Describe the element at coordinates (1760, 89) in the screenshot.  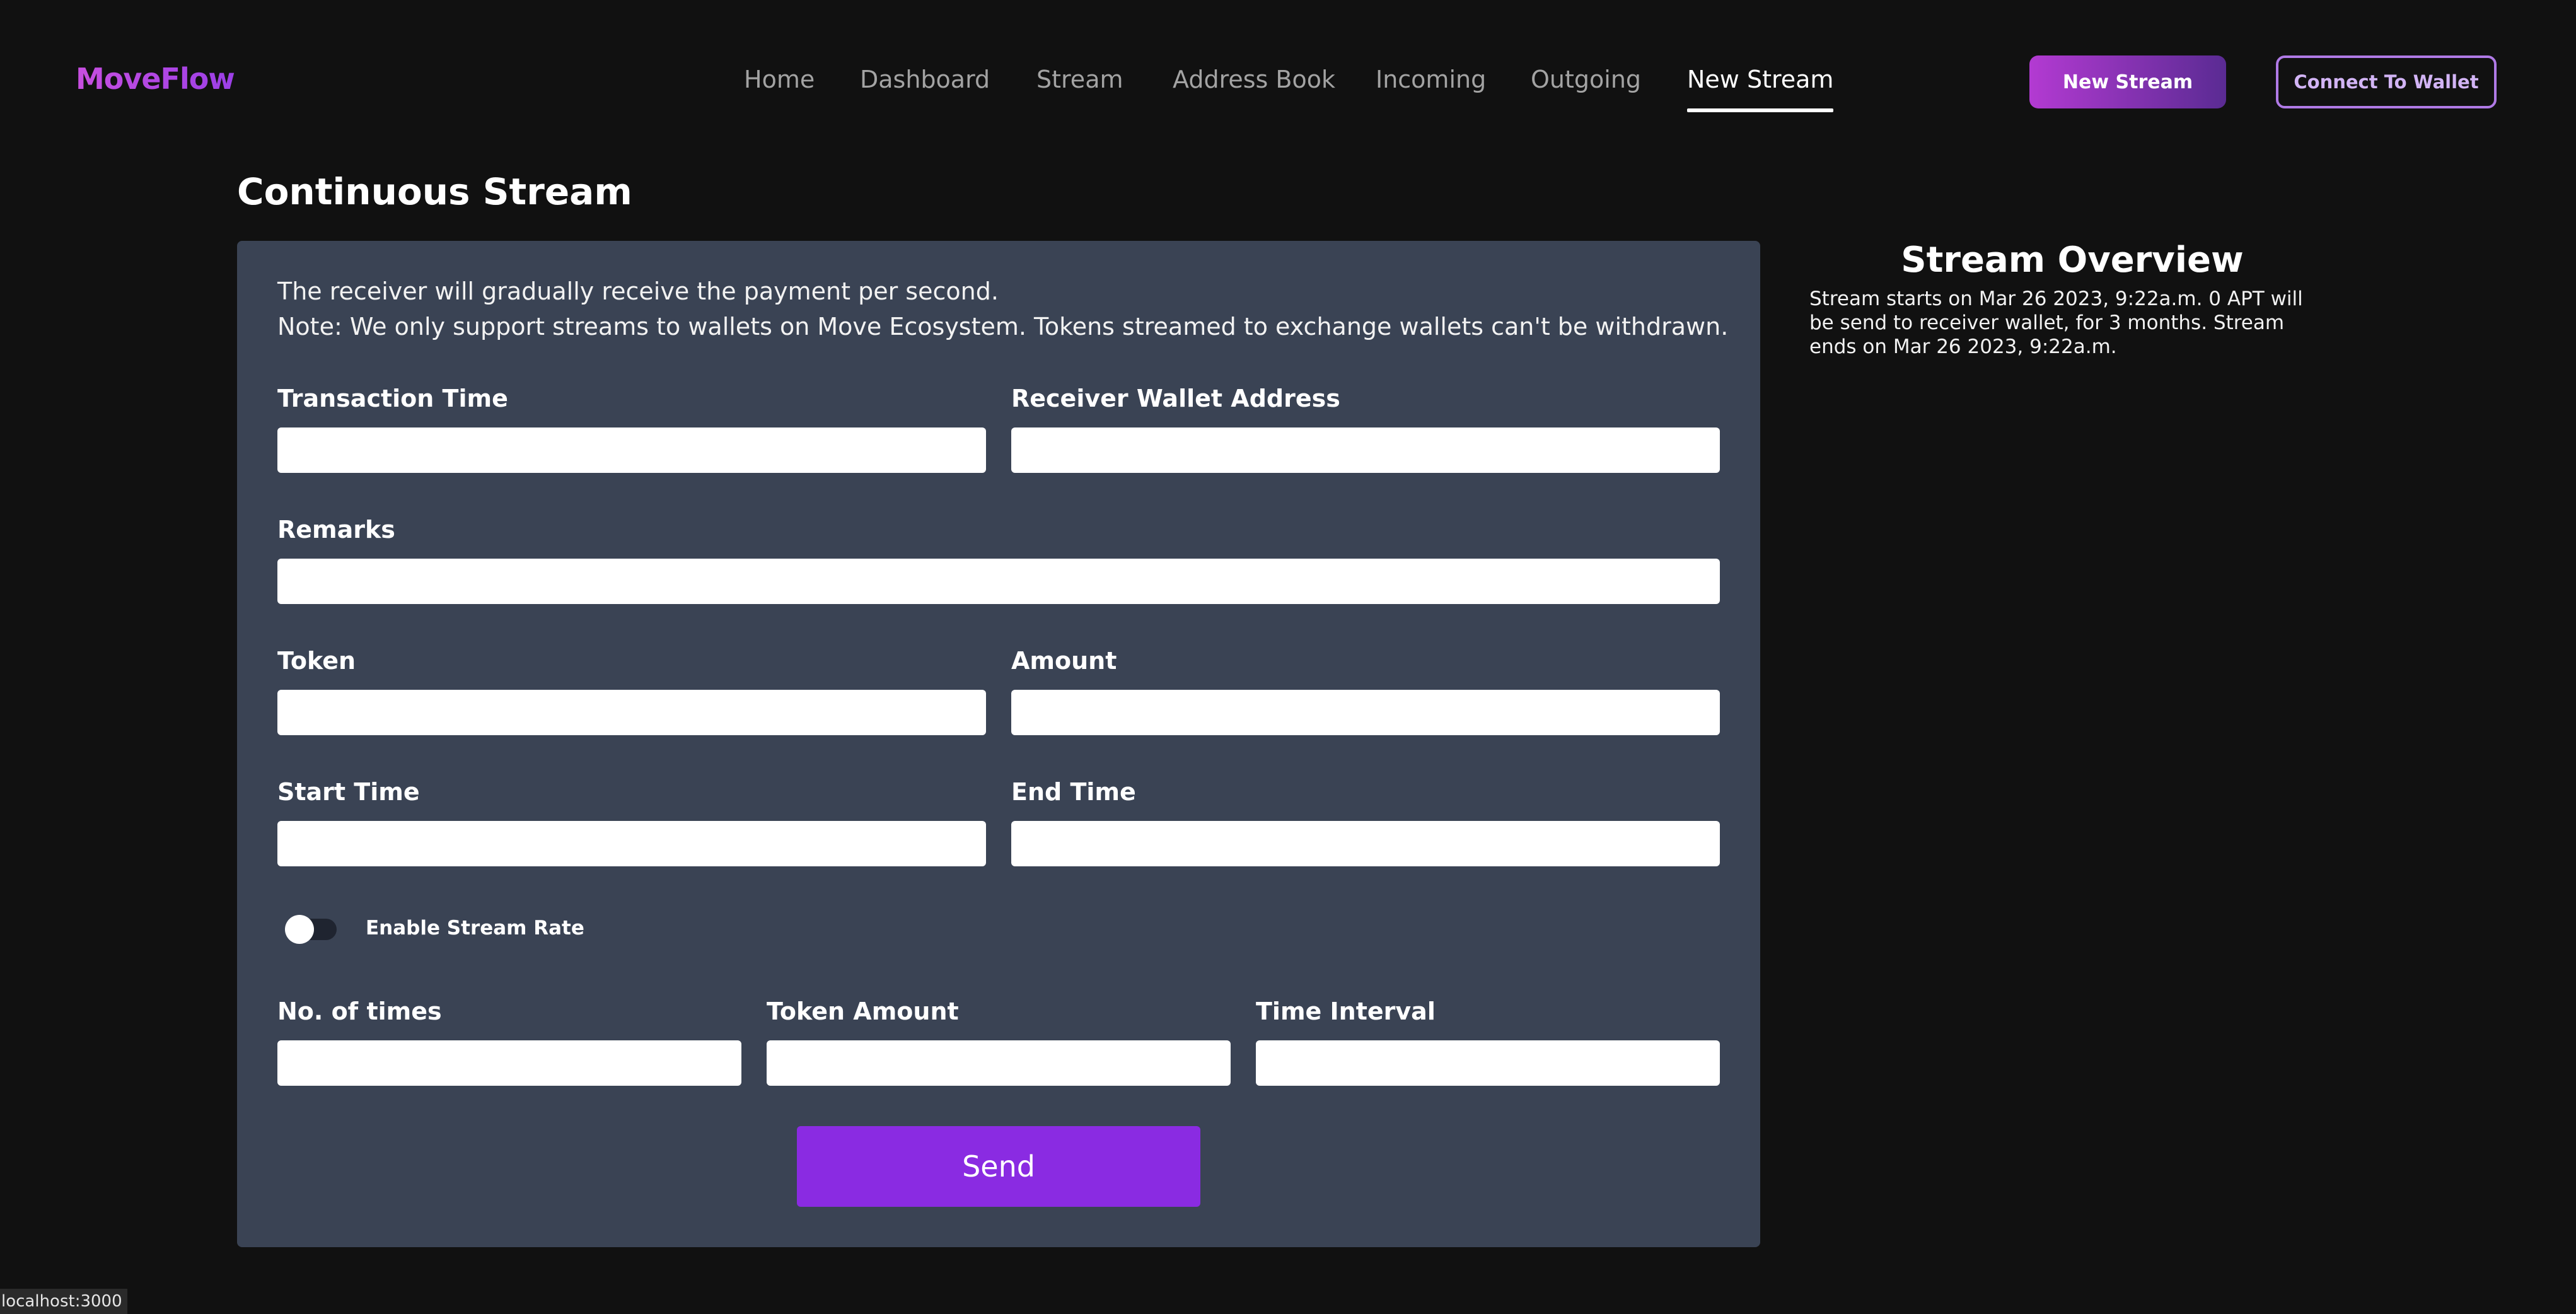
I see `nav-item-new-stream: New Stream` at that location.